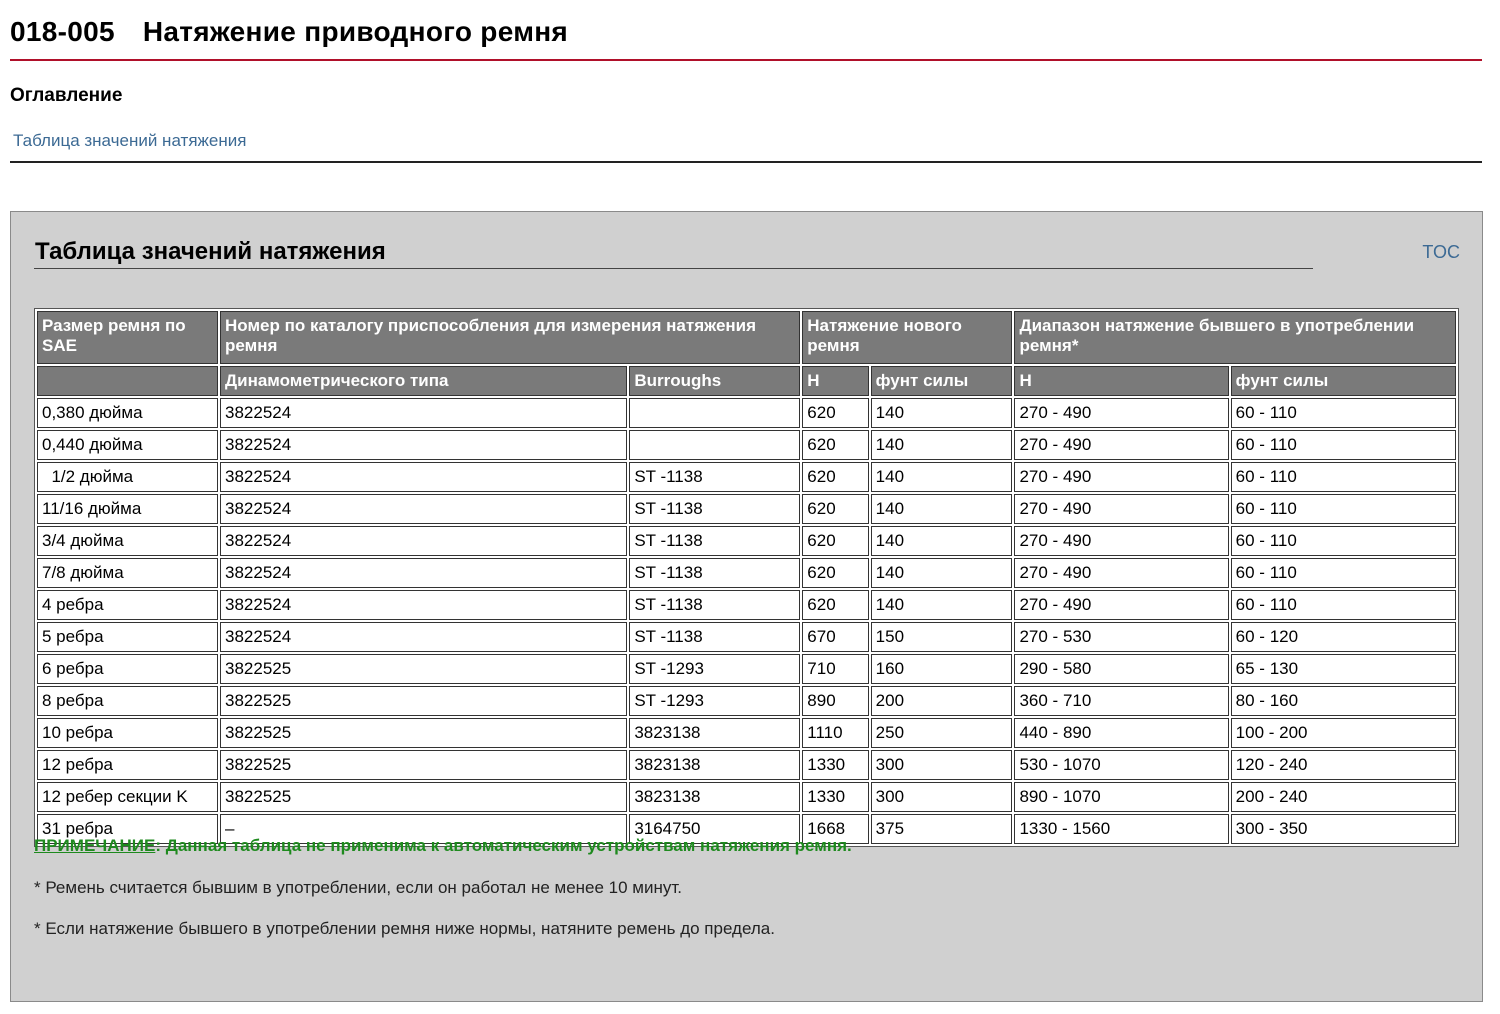  What do you see at coordinates (1121, 381) in the screenshot?
I see `subheader-used-newtons: Н` at bounding box center [1121, 381].